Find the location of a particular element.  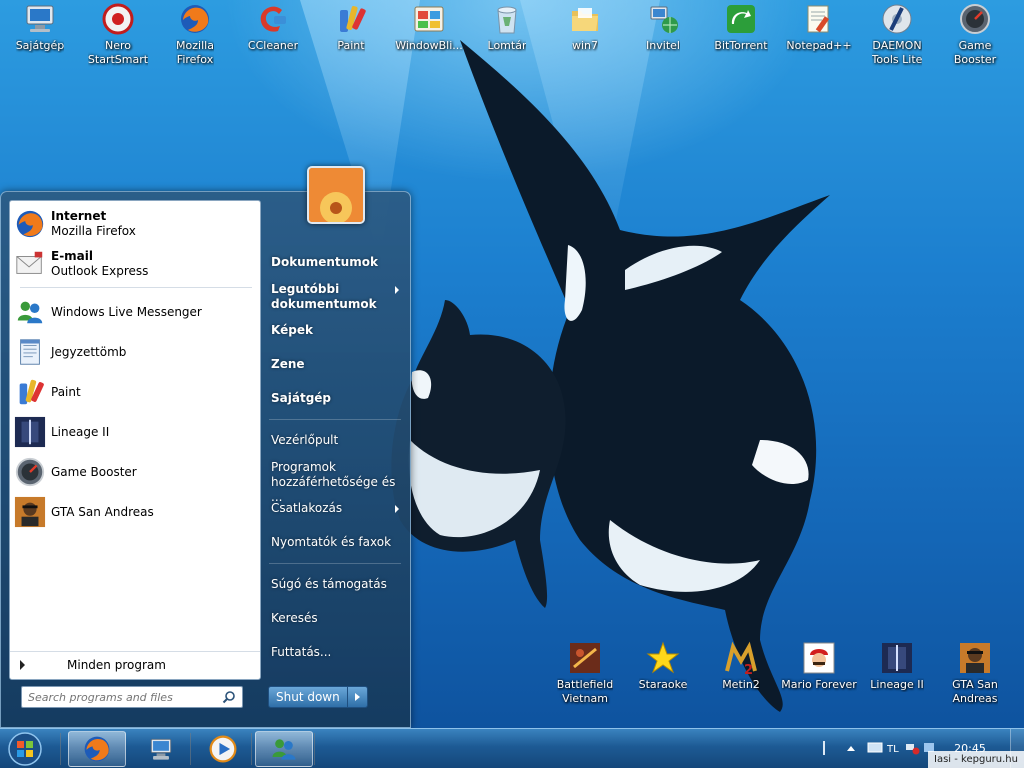

desktop-icon-lomtar: Lomtár is located at coordinates (507, 27).